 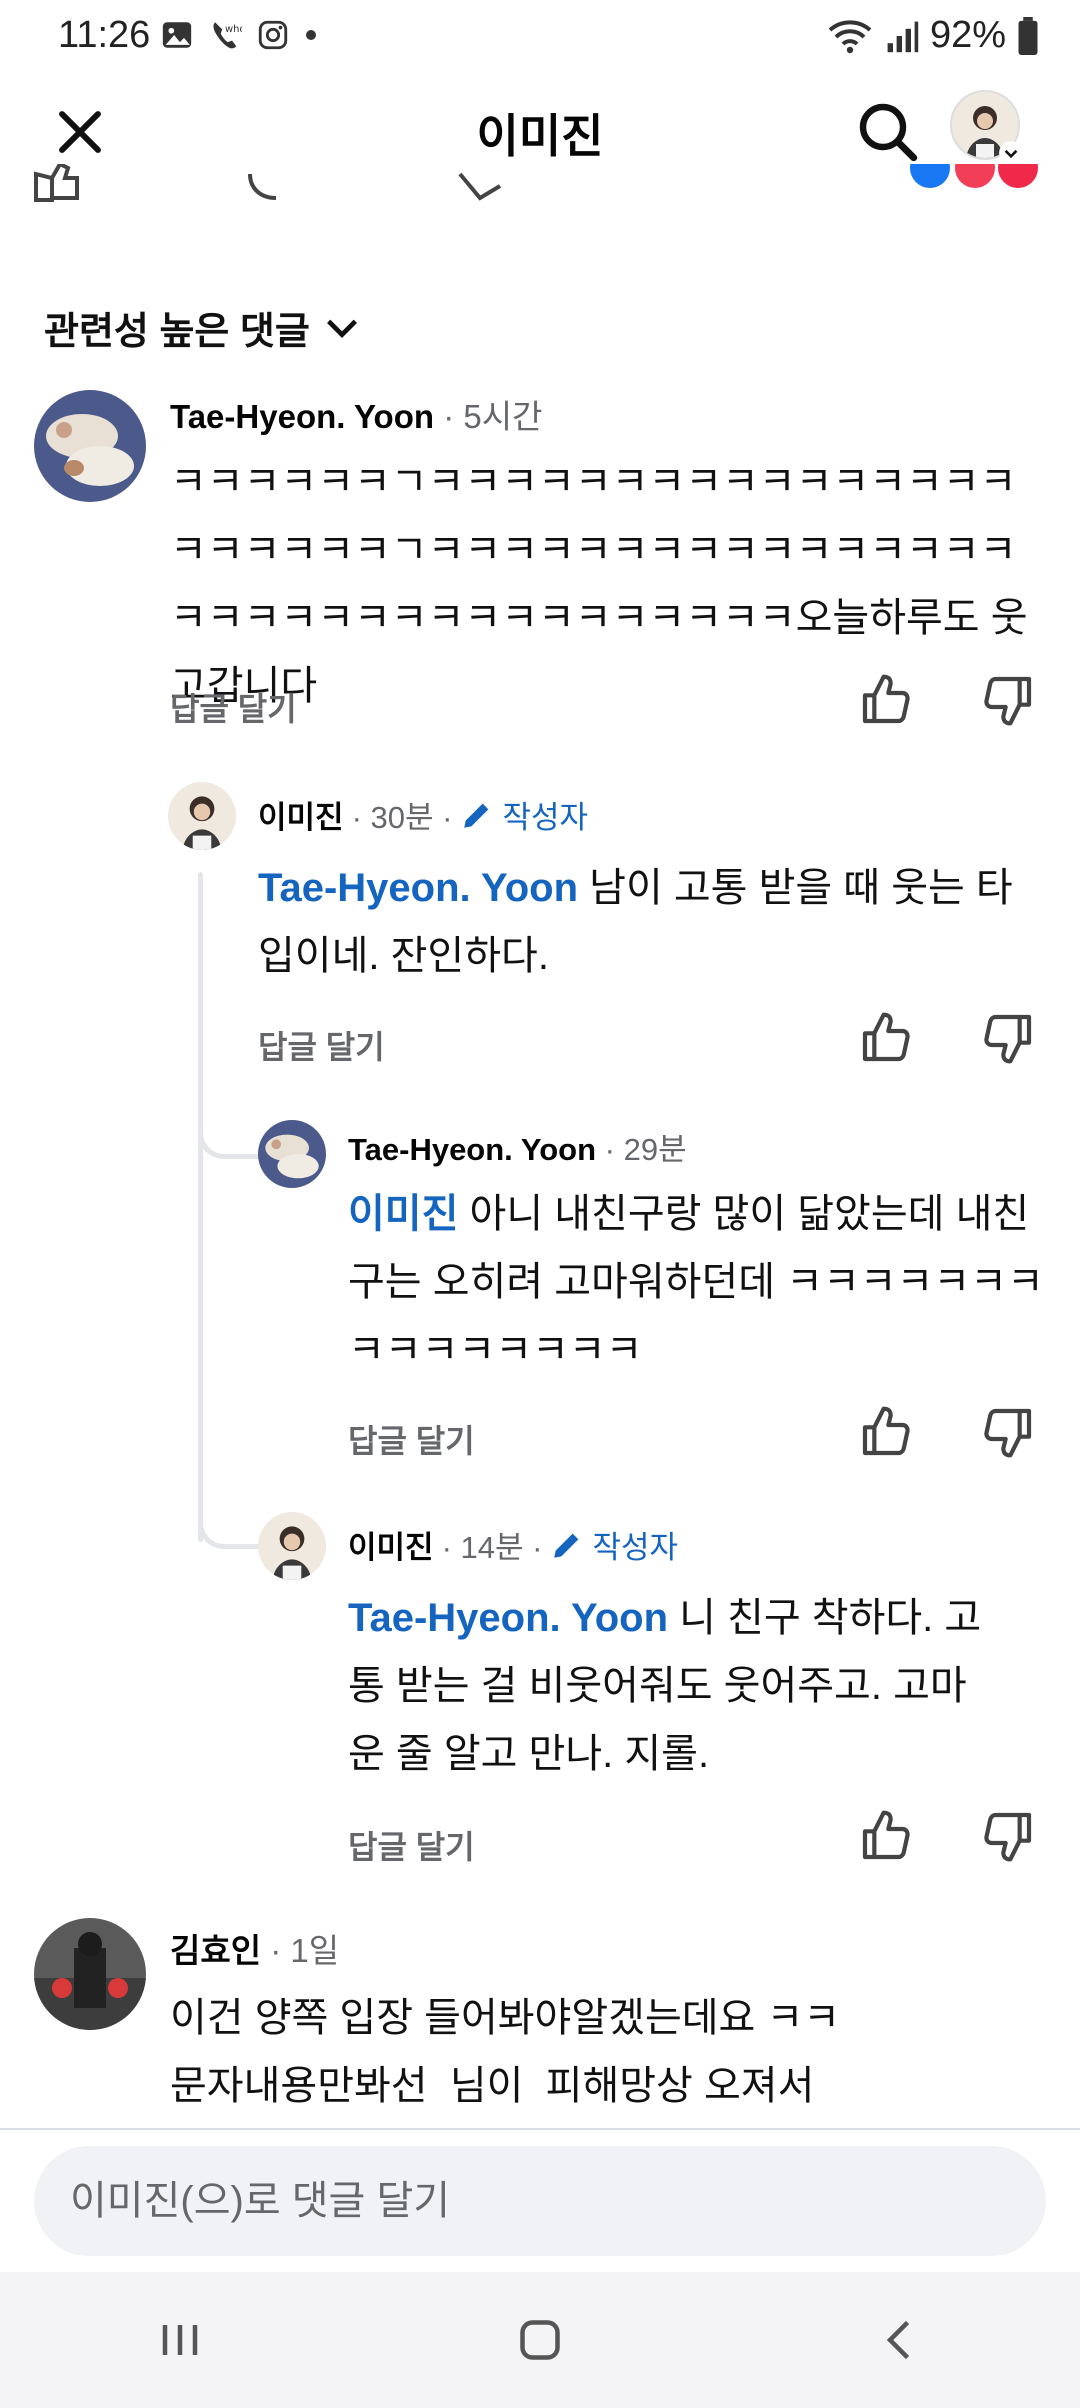 I want to click on comment-sort-dropdown: 관련성 높은 댓글, so click(x=203, y=327).